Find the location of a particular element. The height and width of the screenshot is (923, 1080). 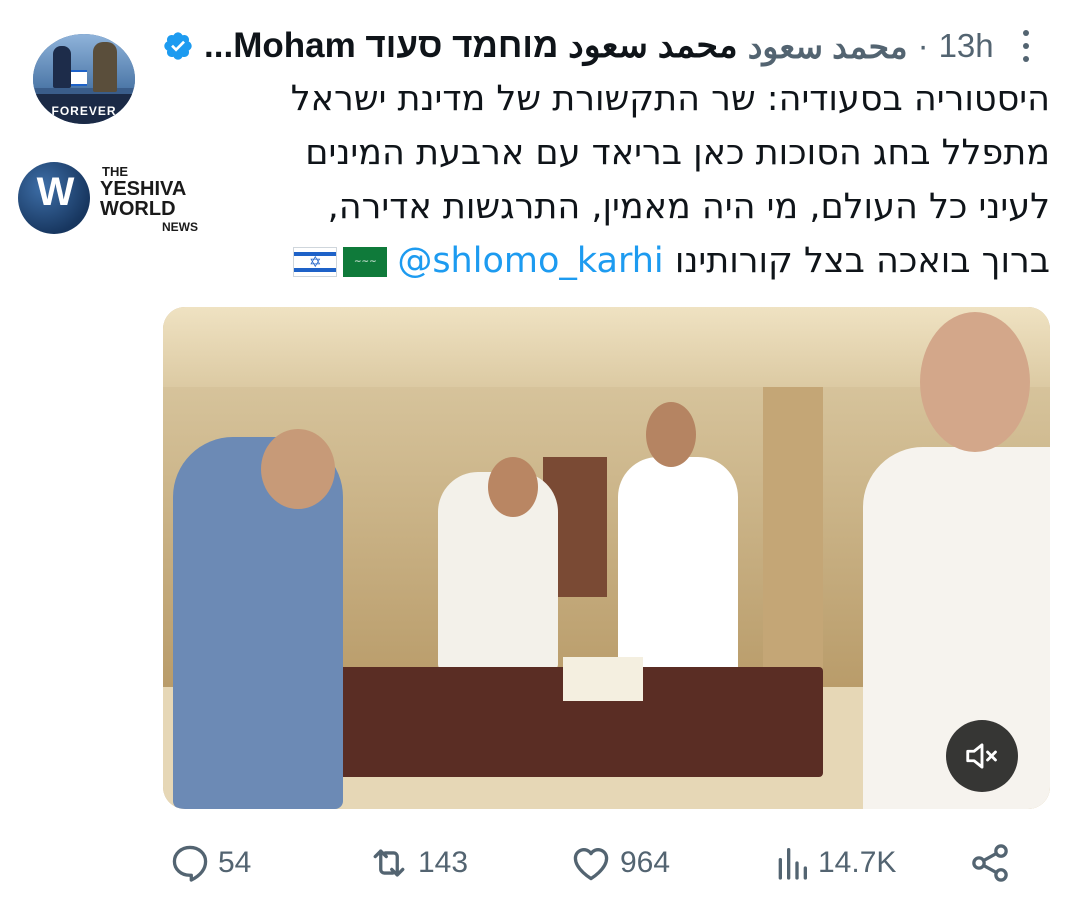

verified-badge-icon is located at coordinates (178, 46).